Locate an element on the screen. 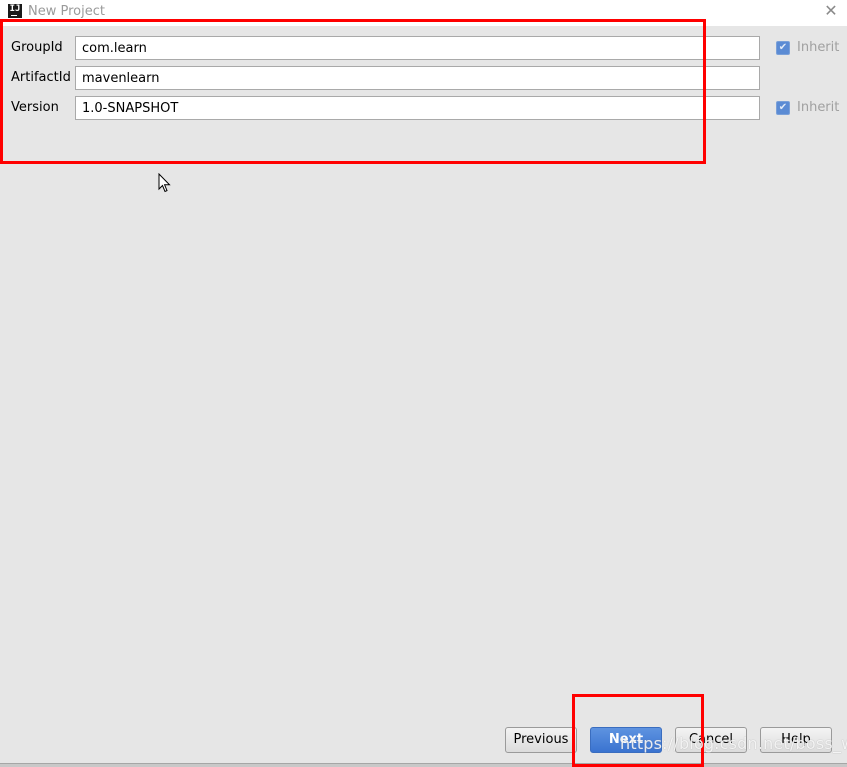  title-bar: IJ New Project ✕ is located at coordinates (423, 13).